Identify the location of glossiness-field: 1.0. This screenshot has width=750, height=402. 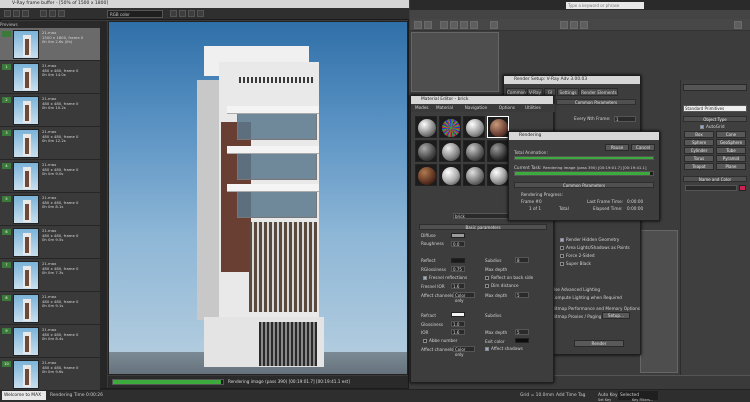
(458, 324).